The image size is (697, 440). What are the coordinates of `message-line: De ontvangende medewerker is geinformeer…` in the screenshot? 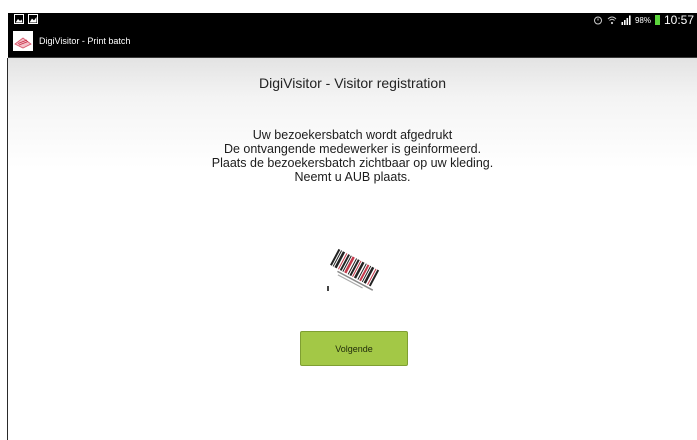 It's located at (352, 149).